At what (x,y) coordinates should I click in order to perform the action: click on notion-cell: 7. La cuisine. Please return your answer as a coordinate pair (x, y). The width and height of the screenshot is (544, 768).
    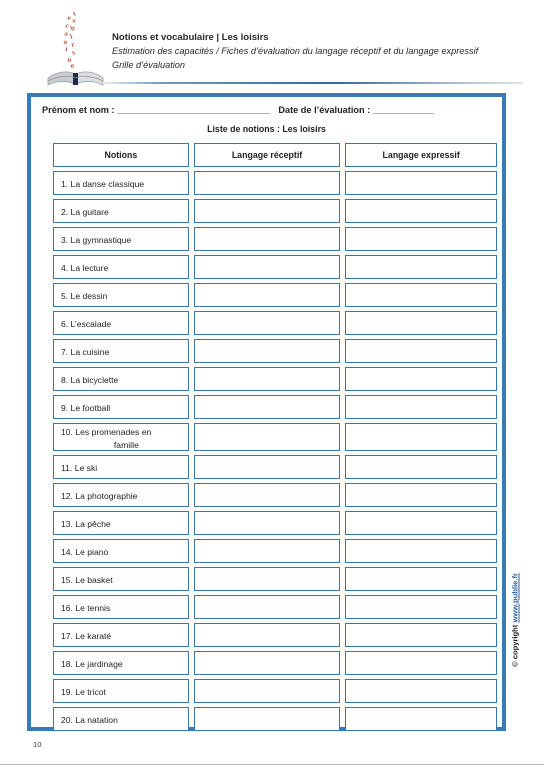
    Looking at the image, I should click on (121, 351).